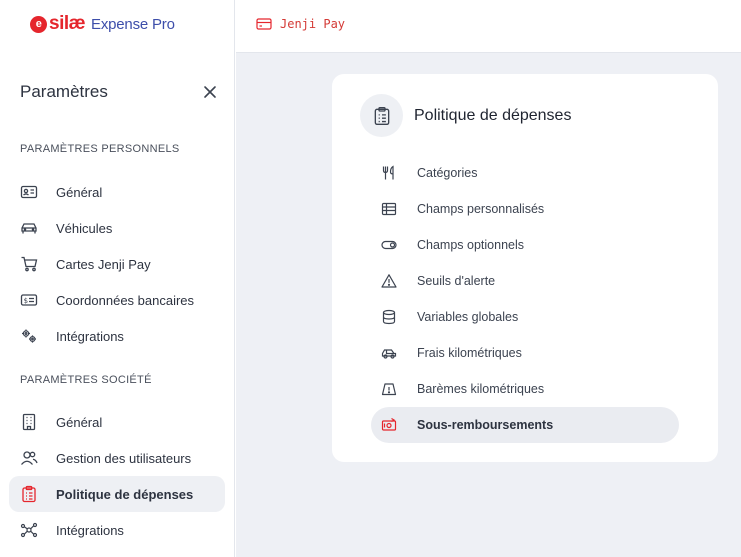 Image resolution: width=741 pixels, height=557 pixels. Describe the element at coordinates (117, 422) in the screenshot. I see `sidebar-item-general-company: Général` at that location.